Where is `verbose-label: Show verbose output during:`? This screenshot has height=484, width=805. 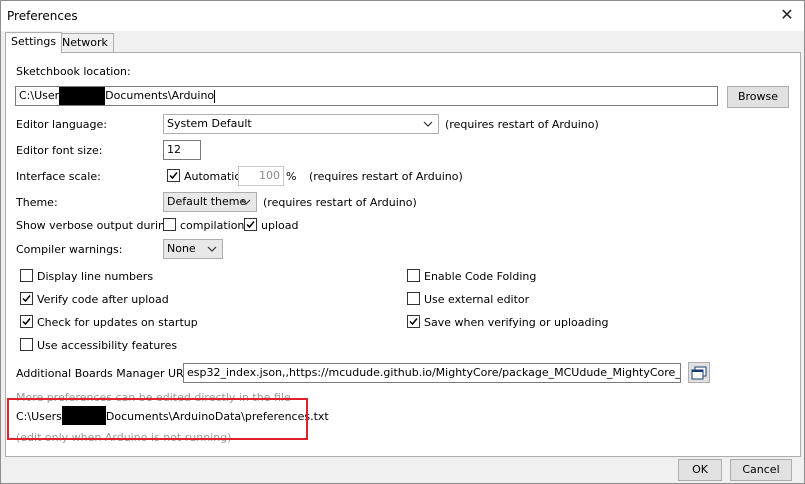
verbose-label: Show verbose output during: is located at coordinates (96, 225).